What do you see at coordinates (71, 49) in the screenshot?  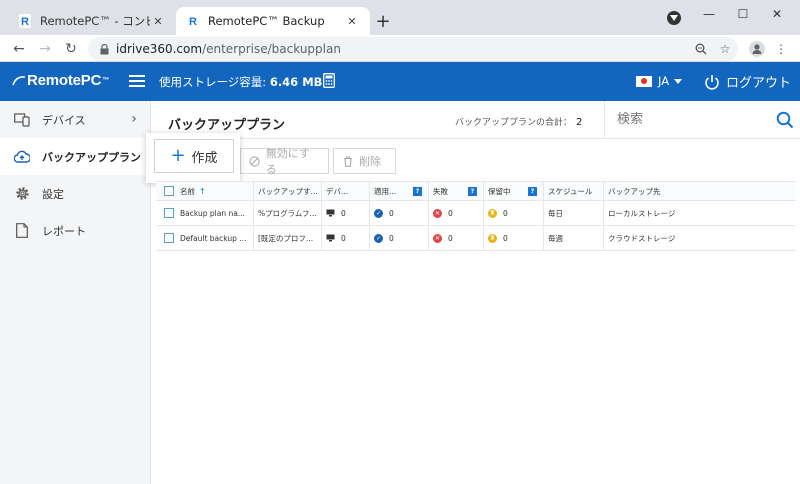 I see `reload-icon: ↻` at bounding box center [71, 49].